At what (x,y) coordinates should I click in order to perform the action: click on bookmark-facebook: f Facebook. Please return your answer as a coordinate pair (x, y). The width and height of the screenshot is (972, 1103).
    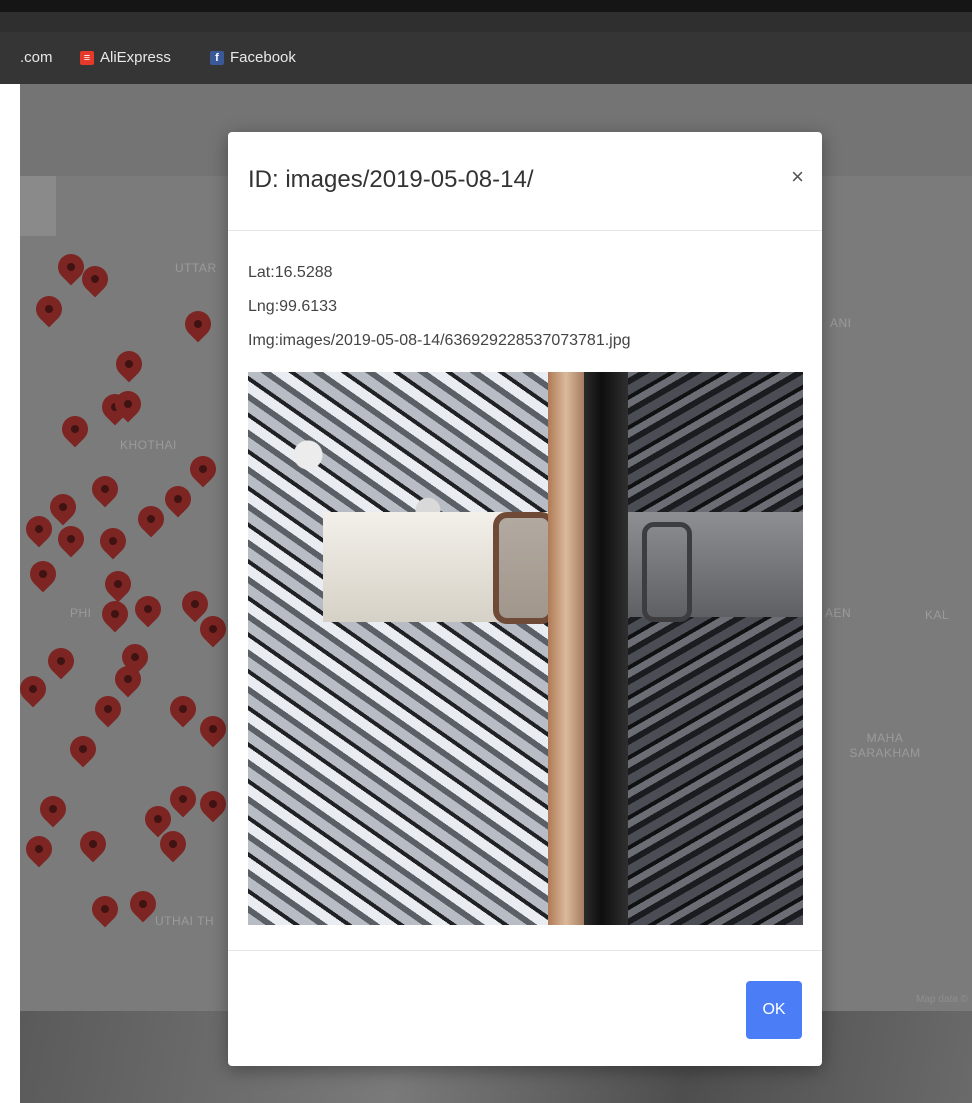
    Looking at the image, I should click on (253, 57).